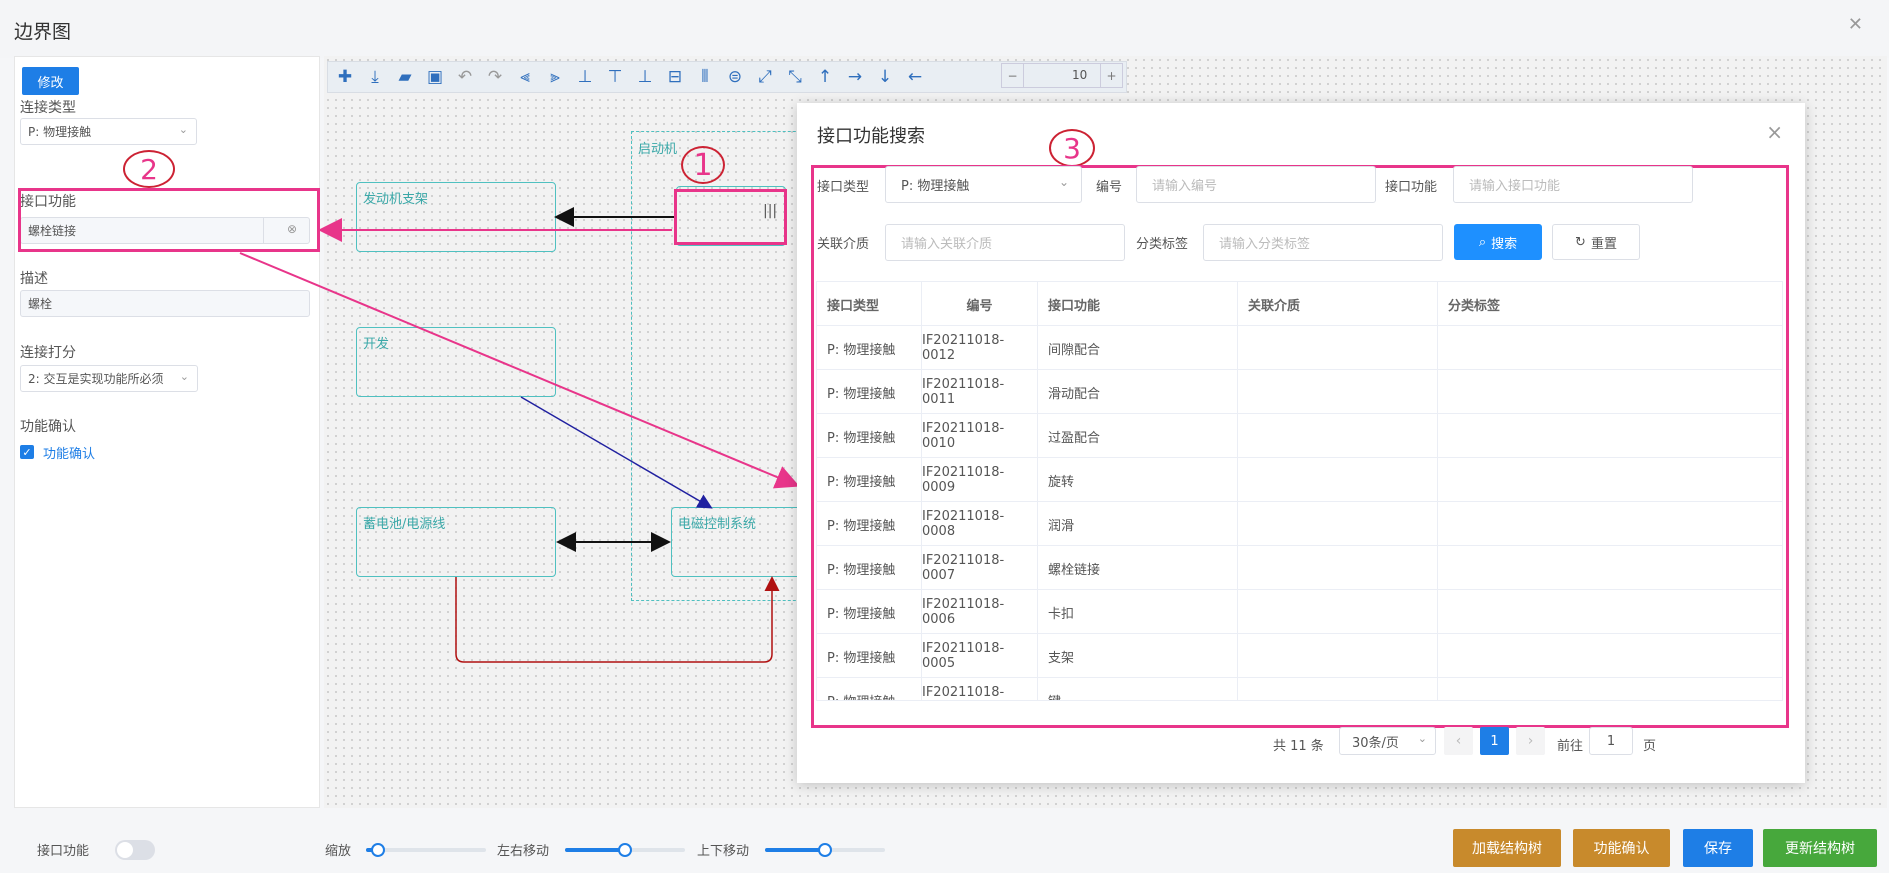  I want to click on filter-type-value: P: 物理接触, so click(935, 186).